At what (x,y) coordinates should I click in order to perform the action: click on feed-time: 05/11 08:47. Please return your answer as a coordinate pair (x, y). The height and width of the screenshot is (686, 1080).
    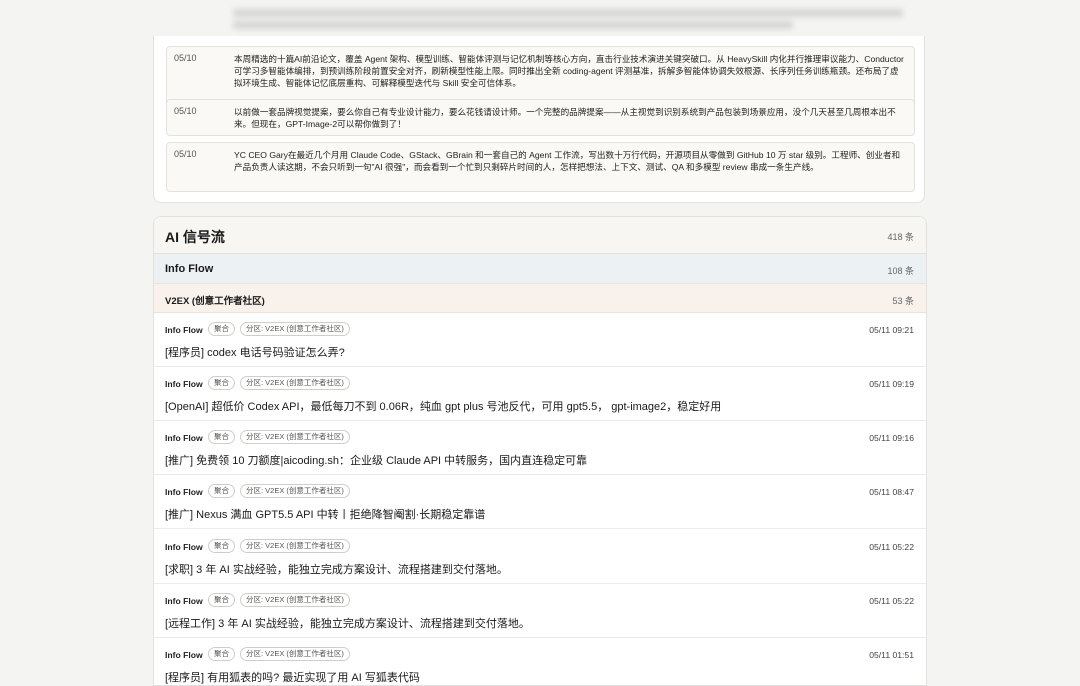
    Looking at the image, I should click on (891, 492).